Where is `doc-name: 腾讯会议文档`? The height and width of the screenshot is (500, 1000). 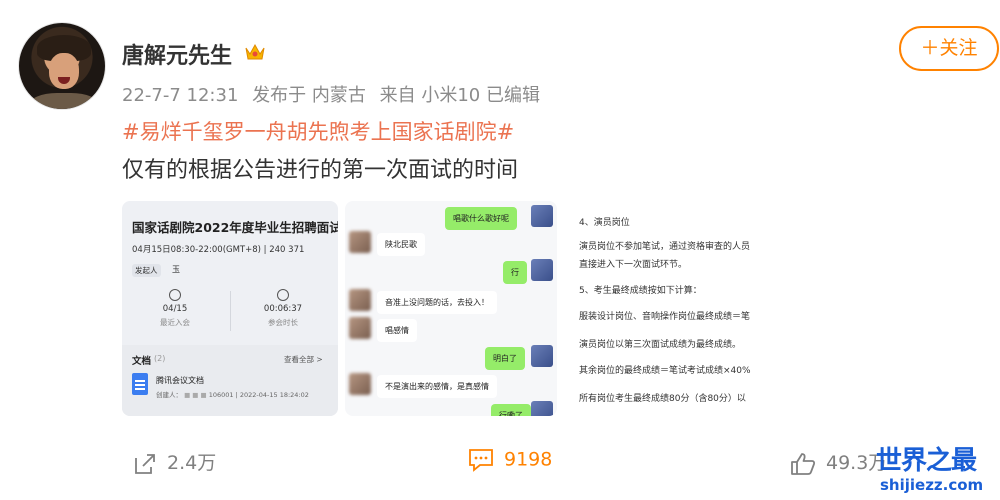 doc-name: 腾讯会议文档 is located at coordinates (180, 380).